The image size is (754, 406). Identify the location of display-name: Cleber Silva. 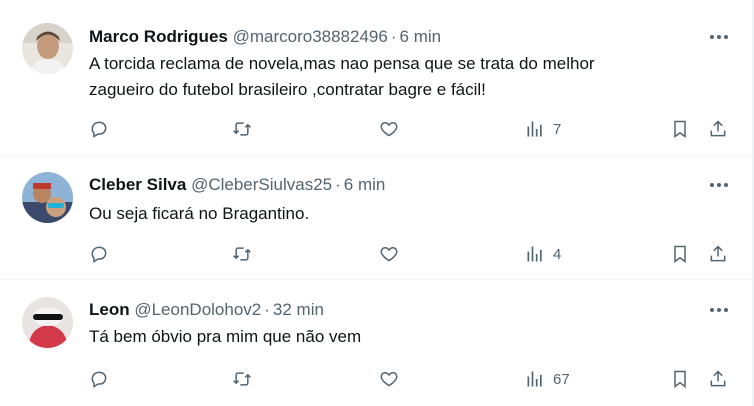
(137, 184).